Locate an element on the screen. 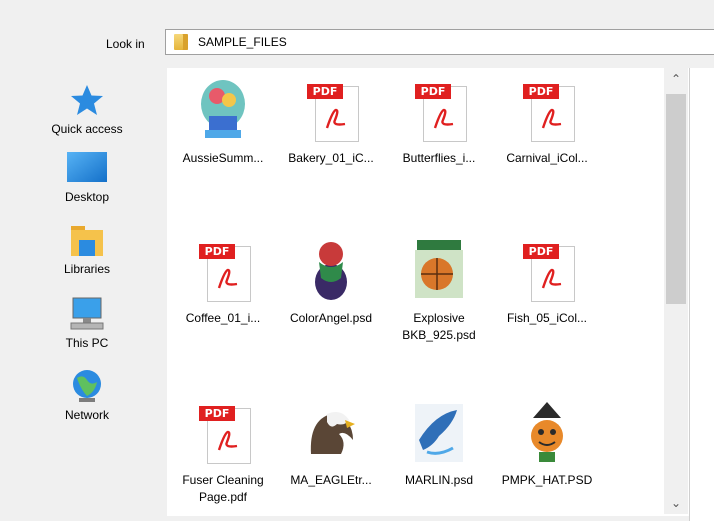 The height and width of the screenshot is (521, 714). place-libraries: Libraries is located at coordinates (87, 249).